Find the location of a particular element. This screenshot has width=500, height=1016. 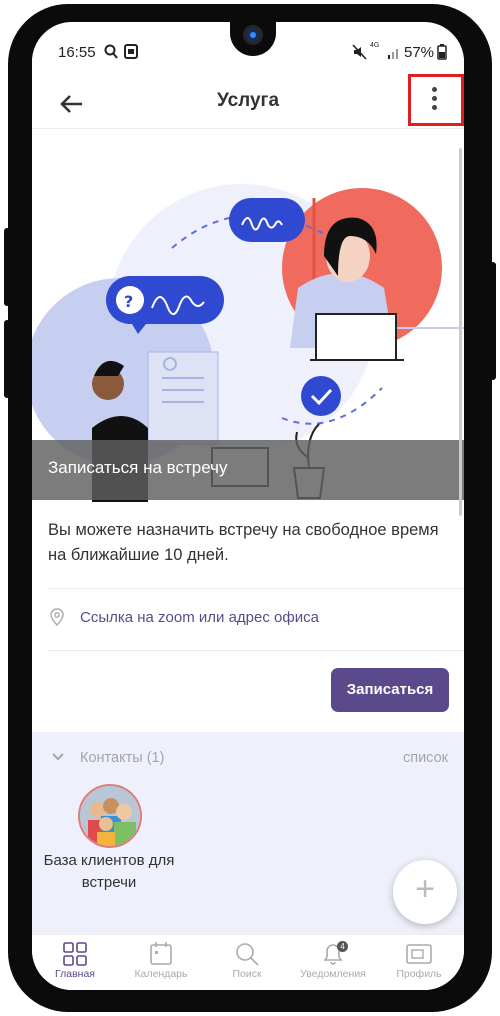

location-pin-icon is located at coordinates (57, 617).